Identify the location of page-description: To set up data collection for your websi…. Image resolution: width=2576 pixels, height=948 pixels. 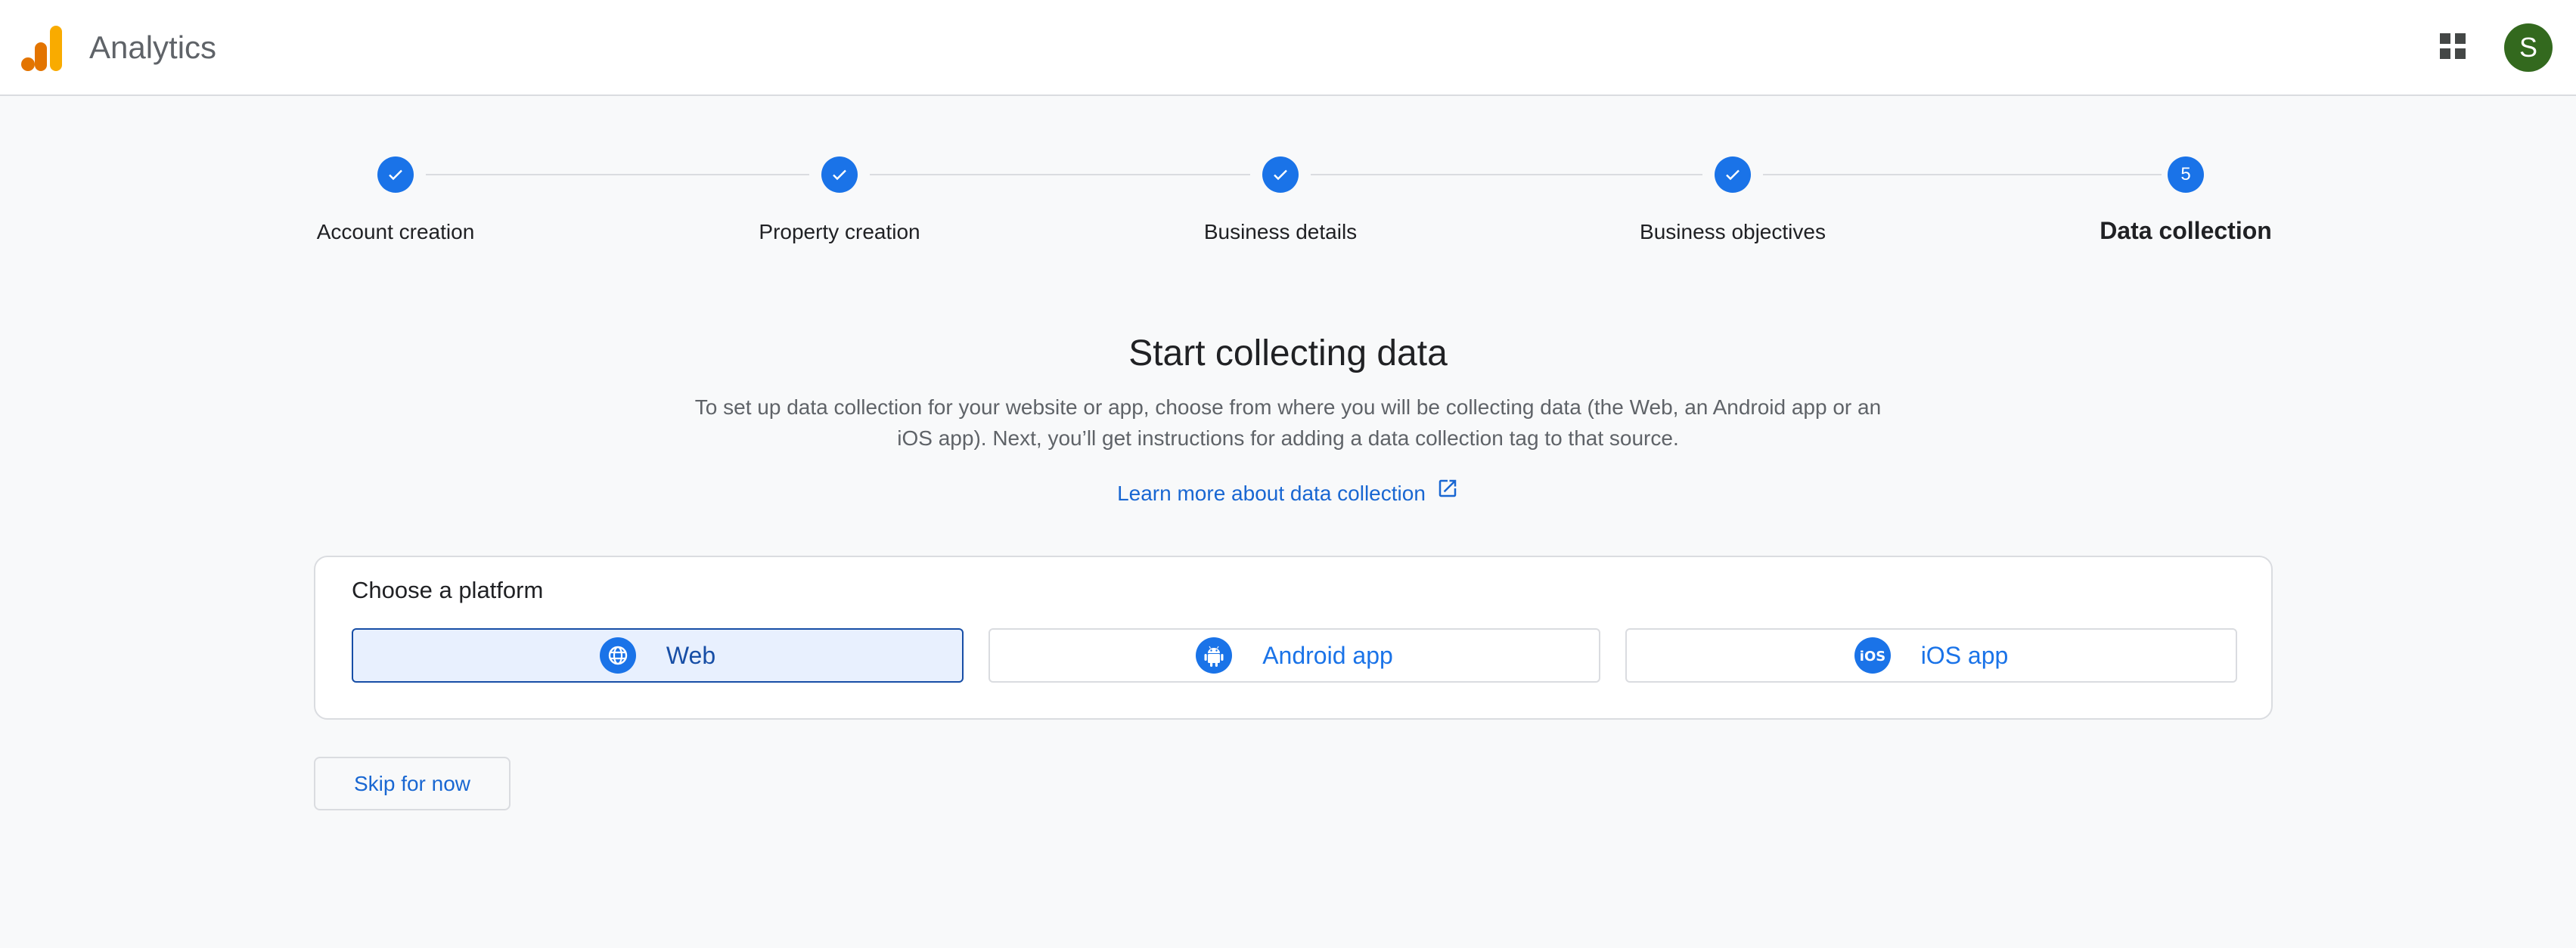
(1288, 422).